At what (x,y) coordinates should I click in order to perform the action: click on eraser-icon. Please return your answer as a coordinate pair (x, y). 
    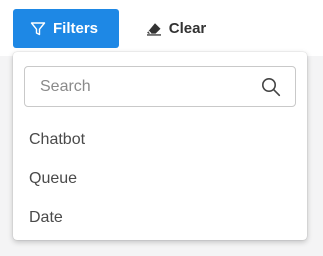
    Looking at the image, I should click on (154, 29).